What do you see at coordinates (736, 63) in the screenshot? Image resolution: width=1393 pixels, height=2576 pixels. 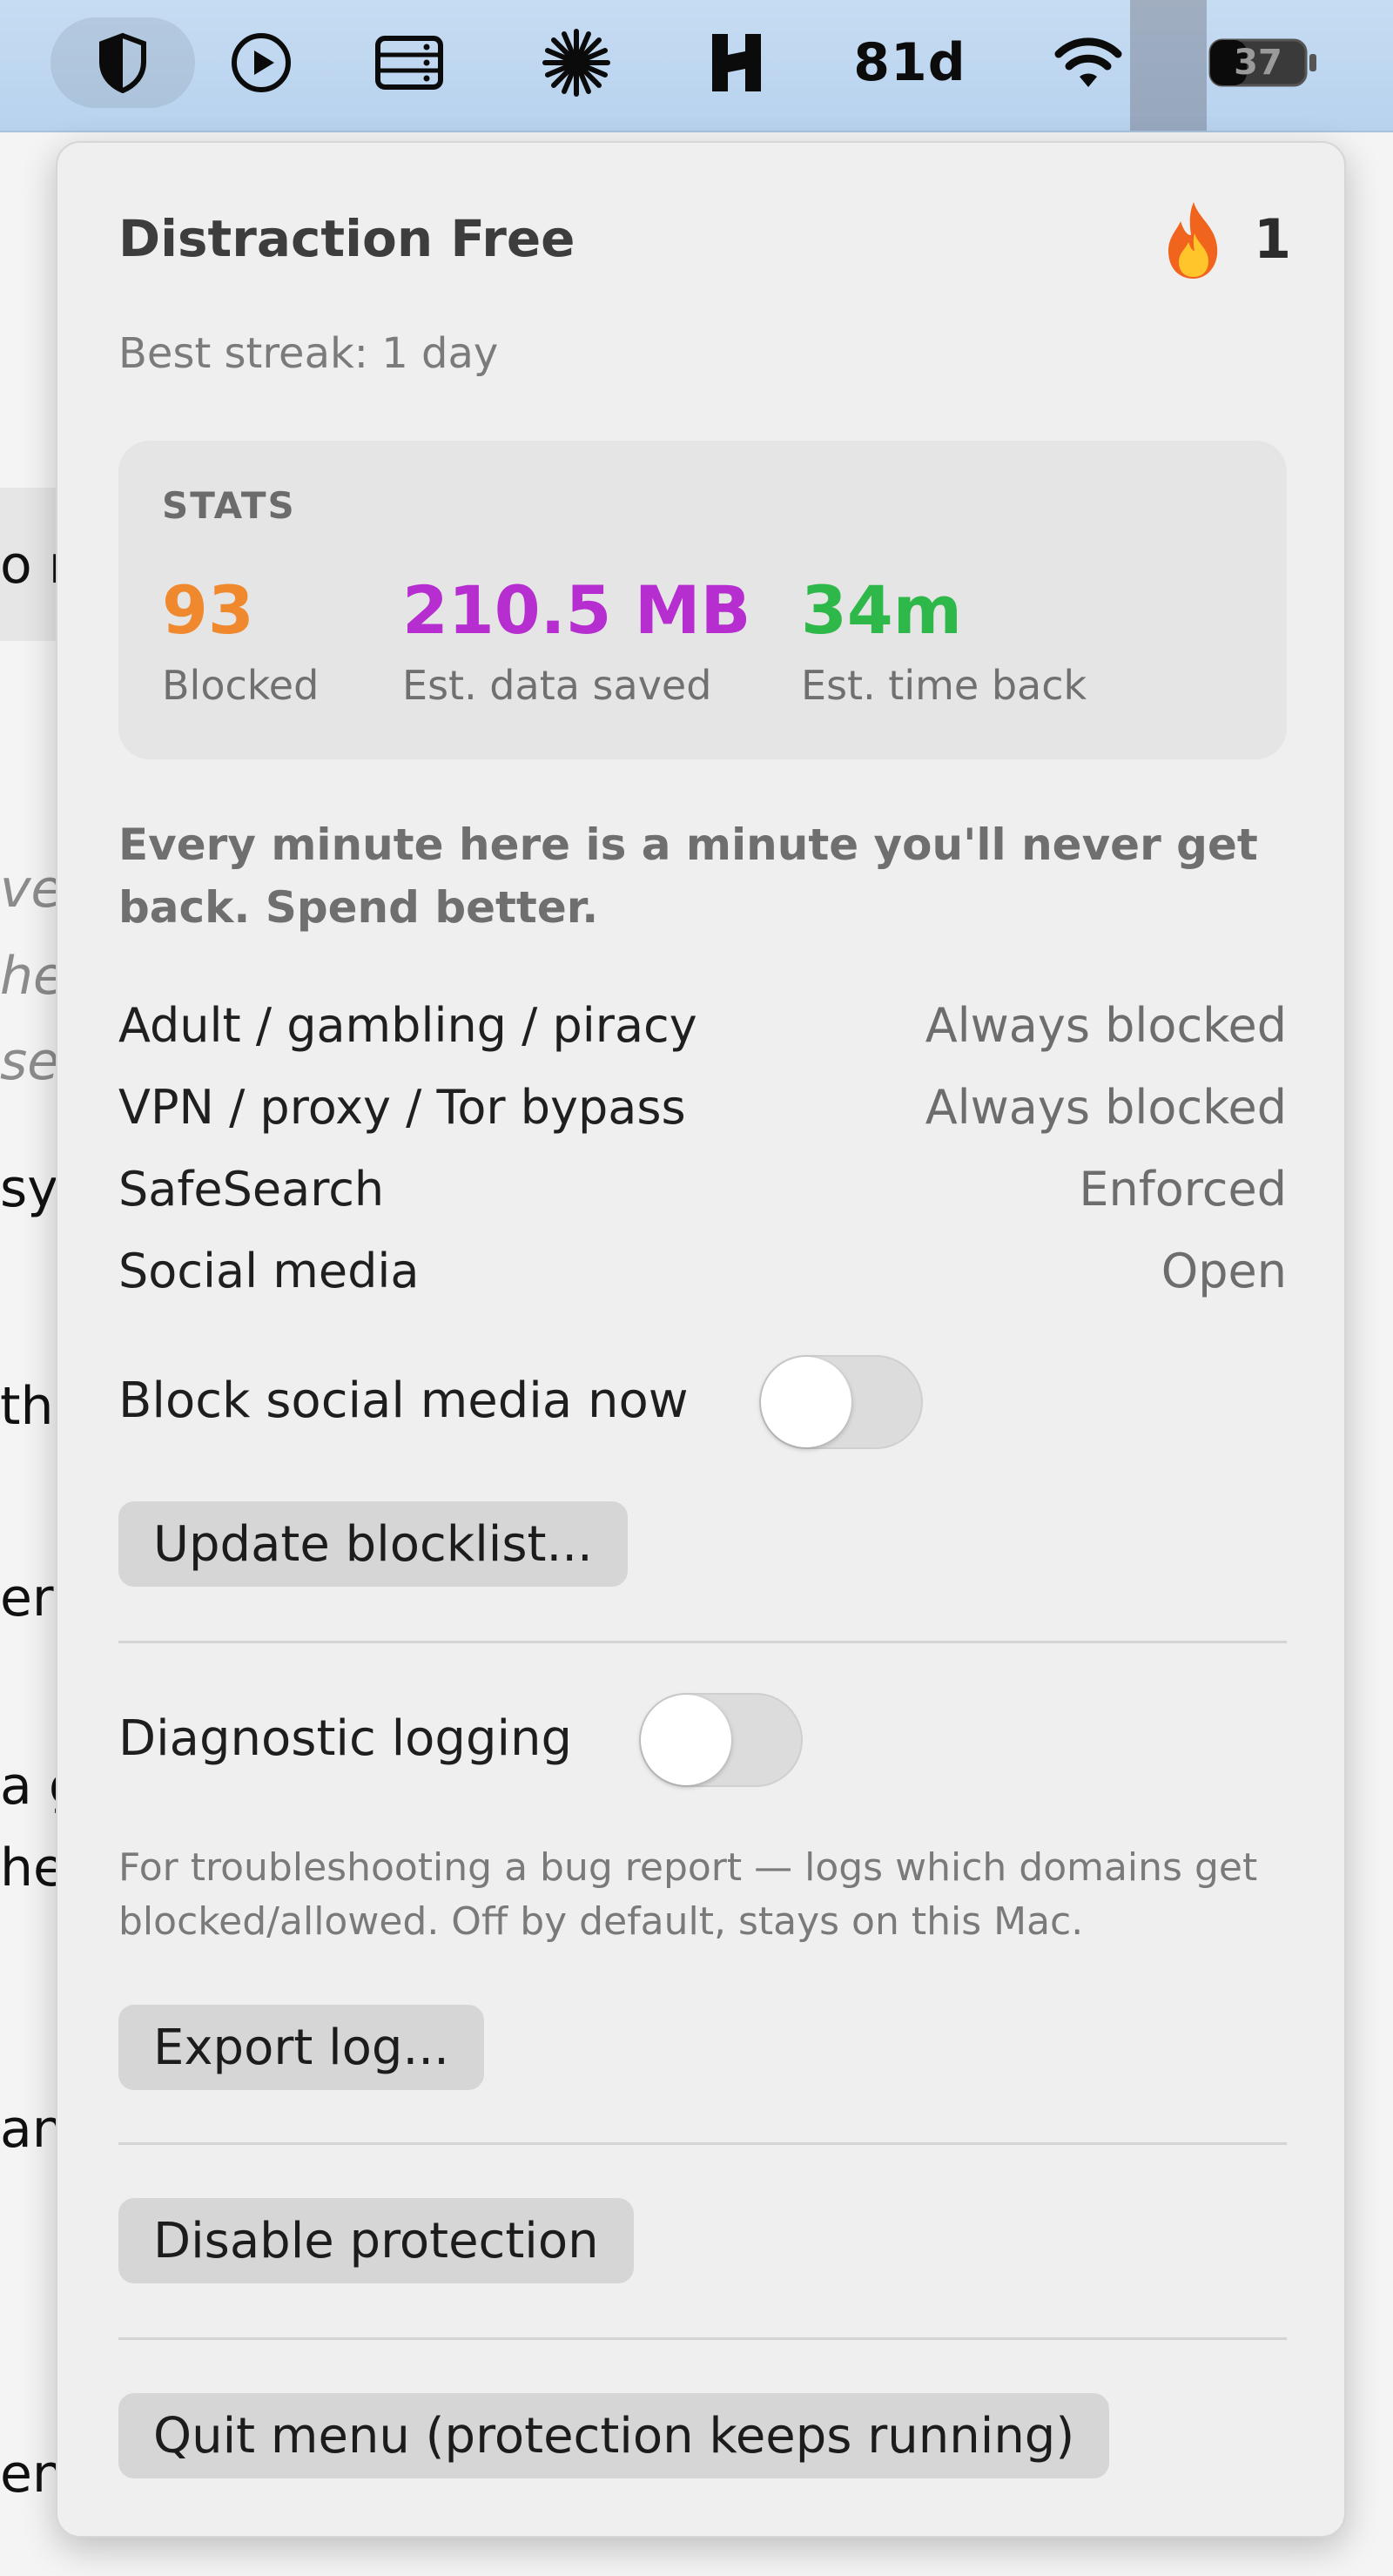 I see `h-logo-icon` at bounding box center [736, 63].